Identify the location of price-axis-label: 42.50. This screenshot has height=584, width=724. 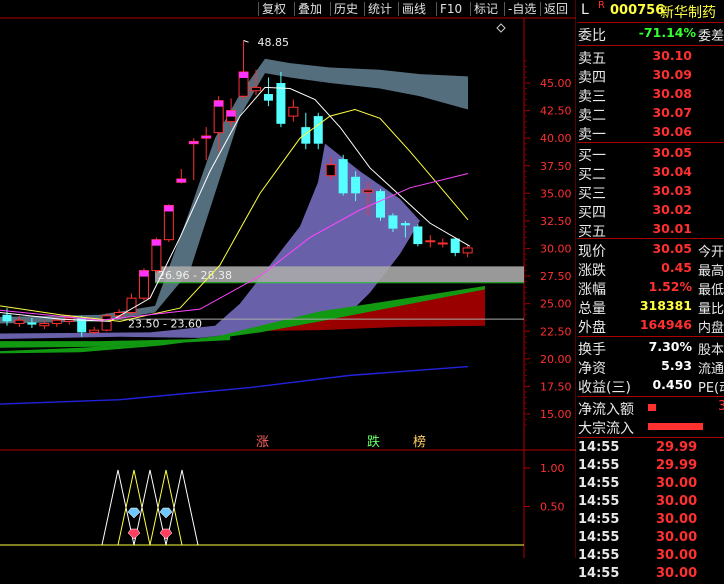
(556, 111).